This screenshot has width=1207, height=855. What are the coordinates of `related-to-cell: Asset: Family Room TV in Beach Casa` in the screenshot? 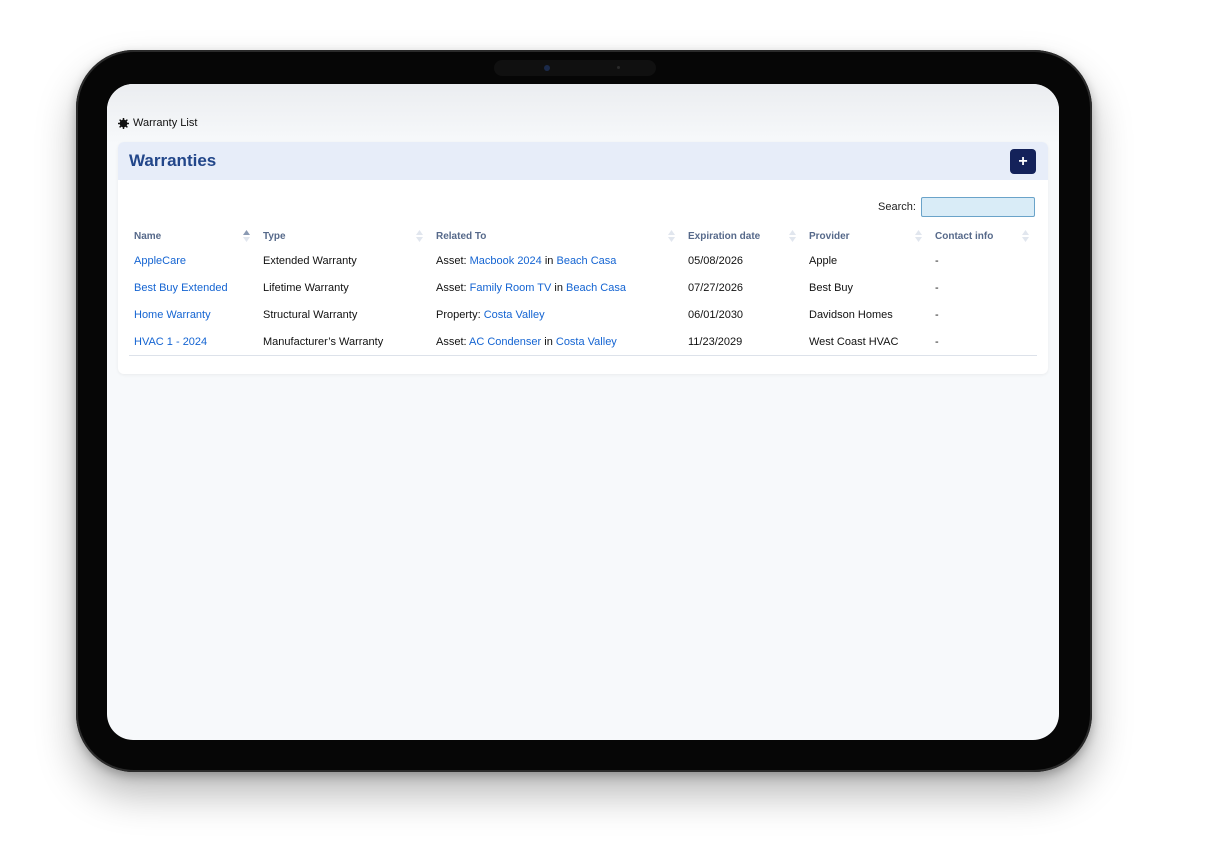 It's located at (531, 287).